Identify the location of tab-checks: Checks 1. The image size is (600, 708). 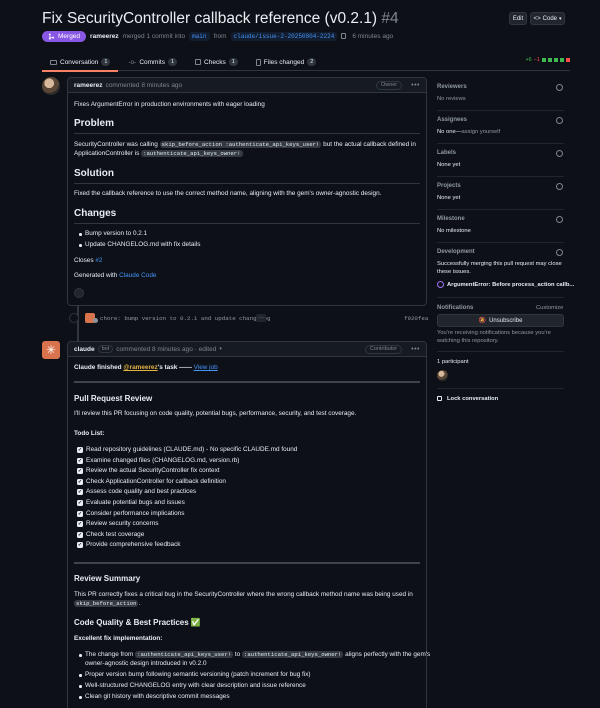
(216, 62).